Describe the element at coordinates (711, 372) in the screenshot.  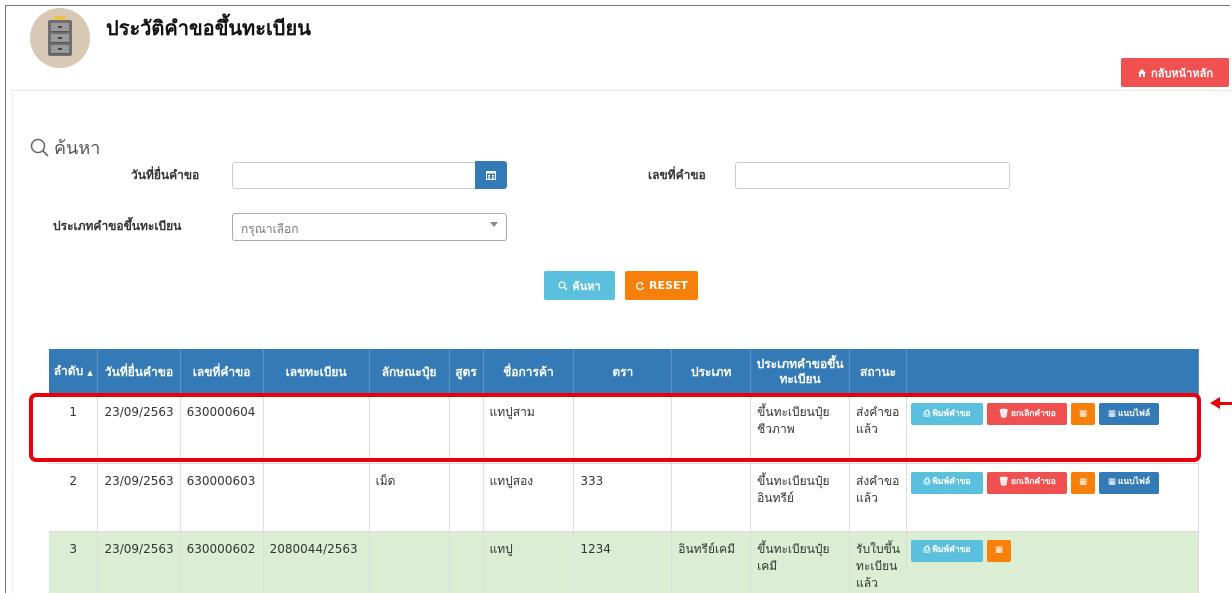
I see `header-type: ประเภท` at that location.